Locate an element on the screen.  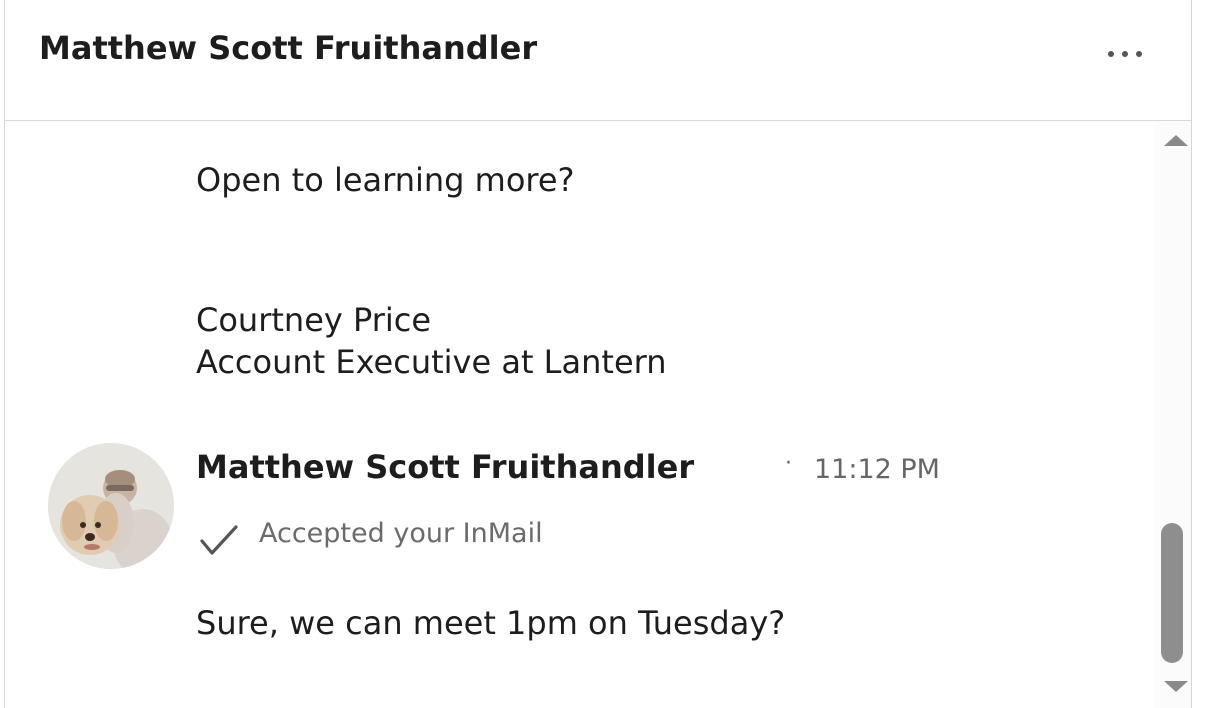
more-options-button is located at coordinates (1125, 54).